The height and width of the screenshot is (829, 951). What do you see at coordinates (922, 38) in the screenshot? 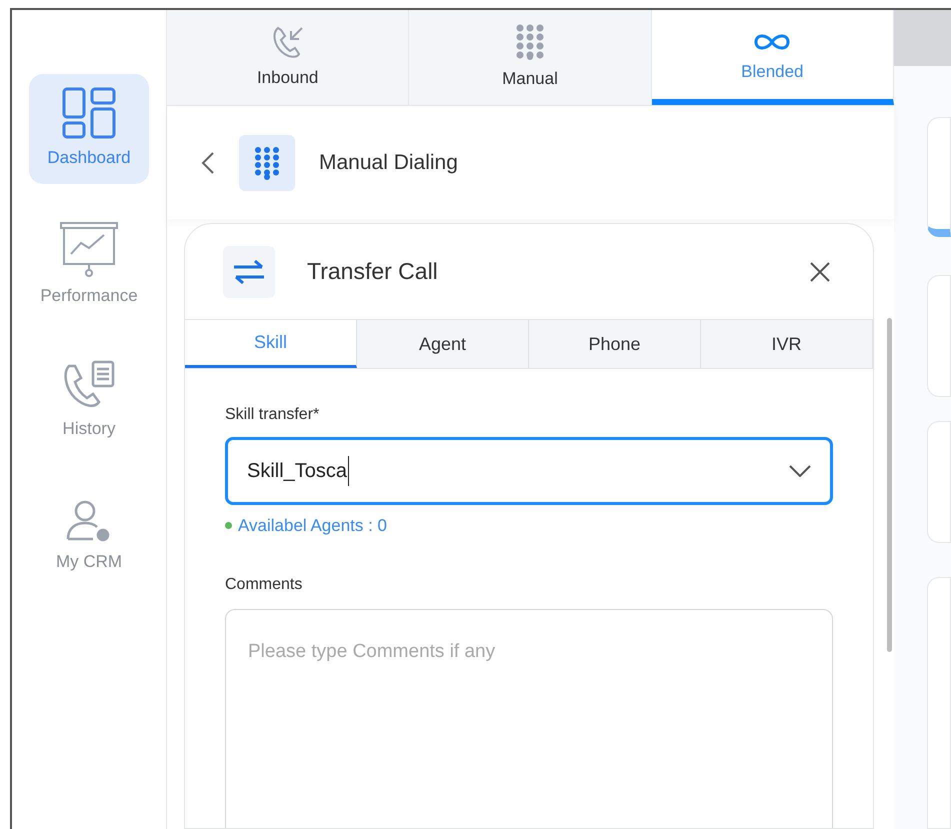
I see `top-bar` at bounding box center [922, 38].